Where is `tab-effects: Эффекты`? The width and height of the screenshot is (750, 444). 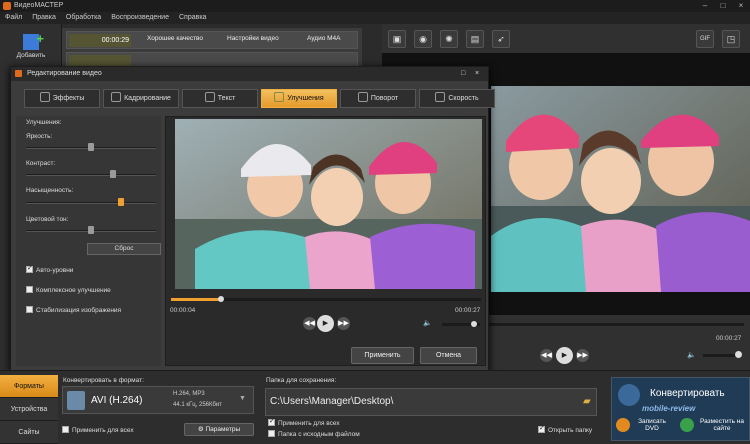 tab-effects: Эффекты is located at coordinates (62, 98).